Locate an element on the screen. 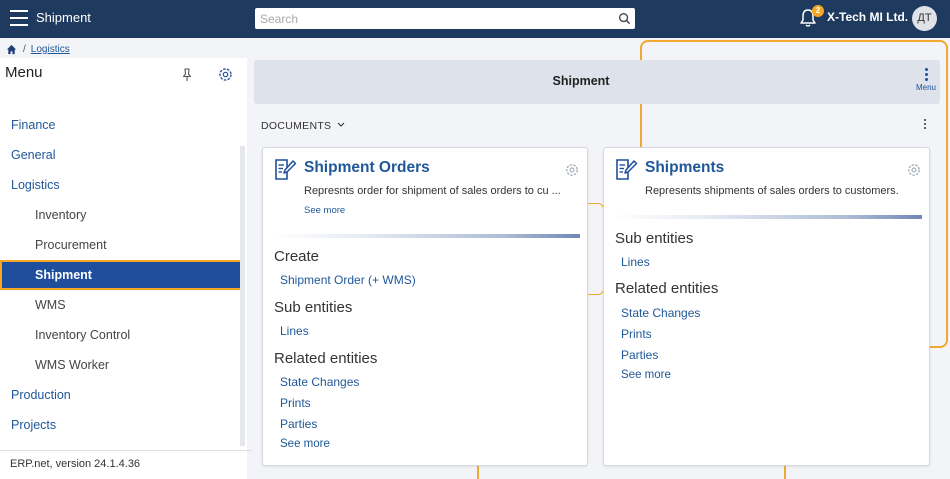 The width and height of the screenshot is (950, 479). card-title: Shipment Orders is located at coordinates (367, 168).